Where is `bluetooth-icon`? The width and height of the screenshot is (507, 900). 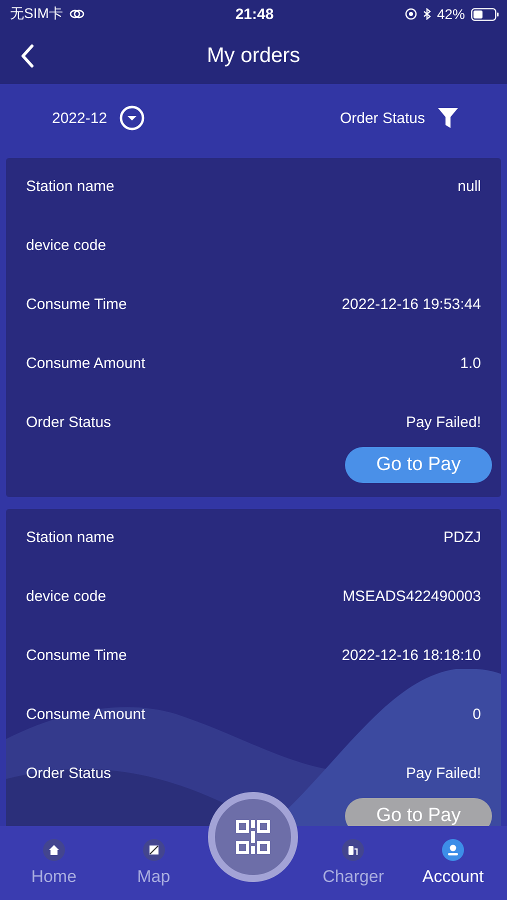
bluetooth-icon is located at coordinates (426, 14).